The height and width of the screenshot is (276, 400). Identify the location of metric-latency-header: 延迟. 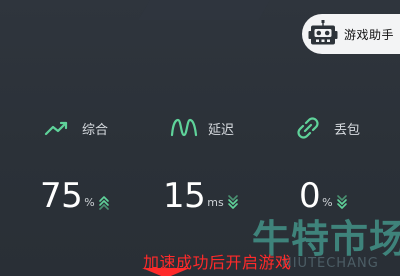
(202, 128).